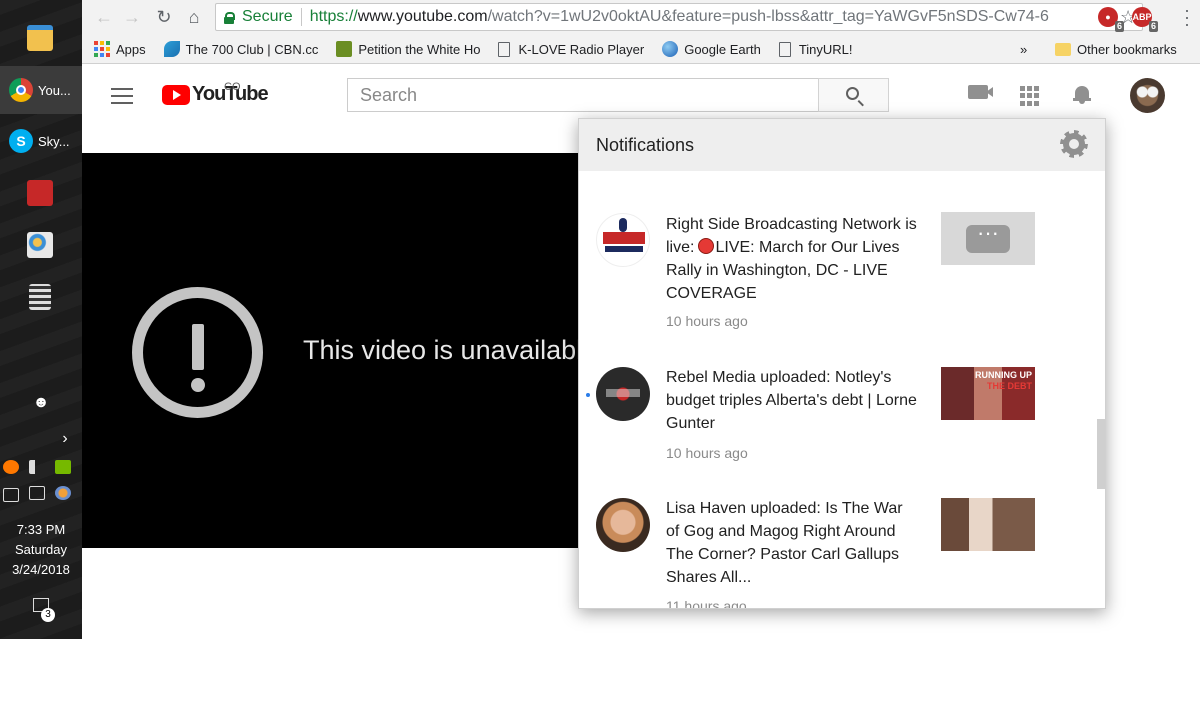 The height and width of the screenshot is (721, 1200). I want to click on reload-button: ↻, so click(164, 17).